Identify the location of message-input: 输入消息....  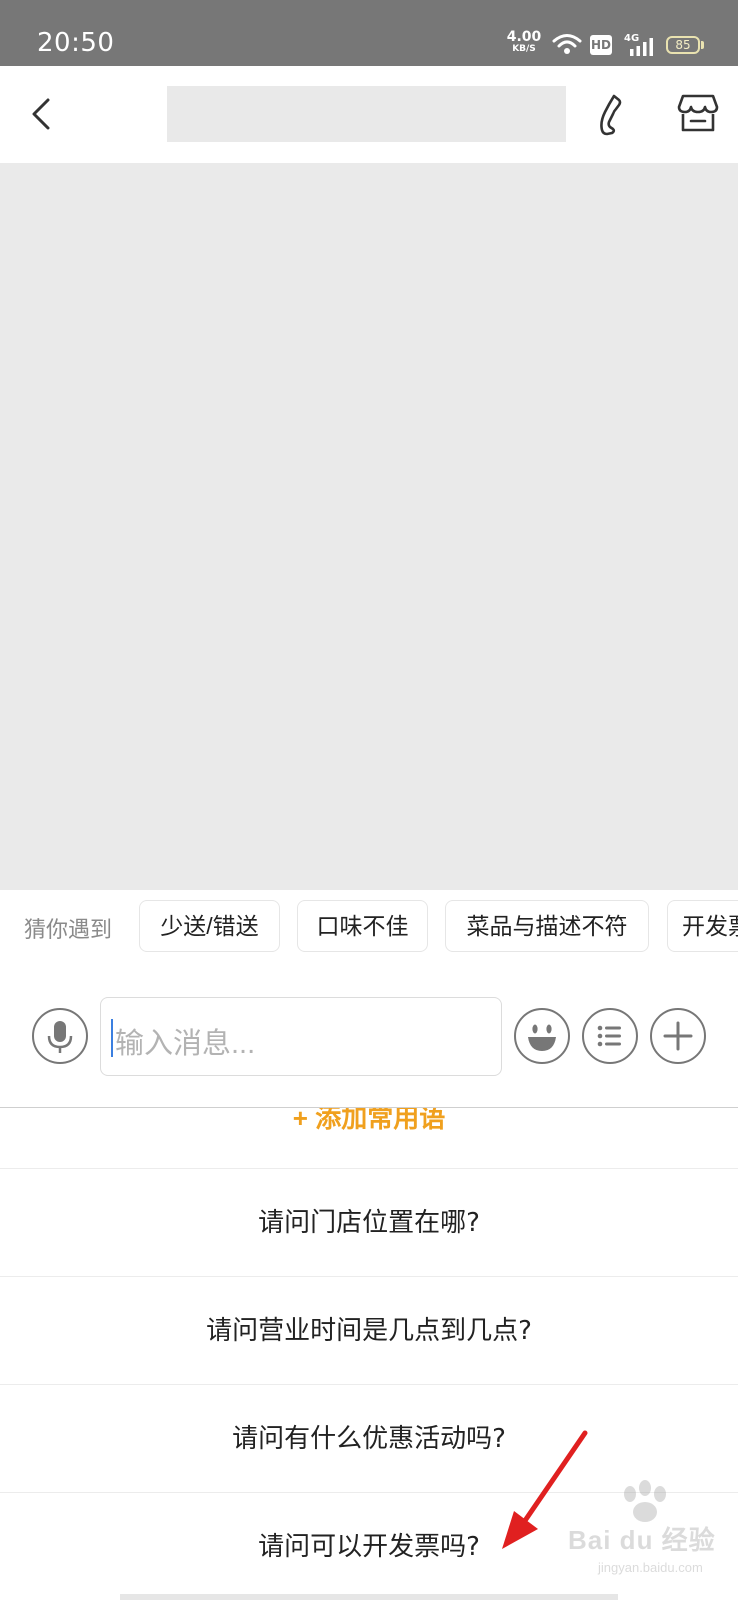
(301, 1036).